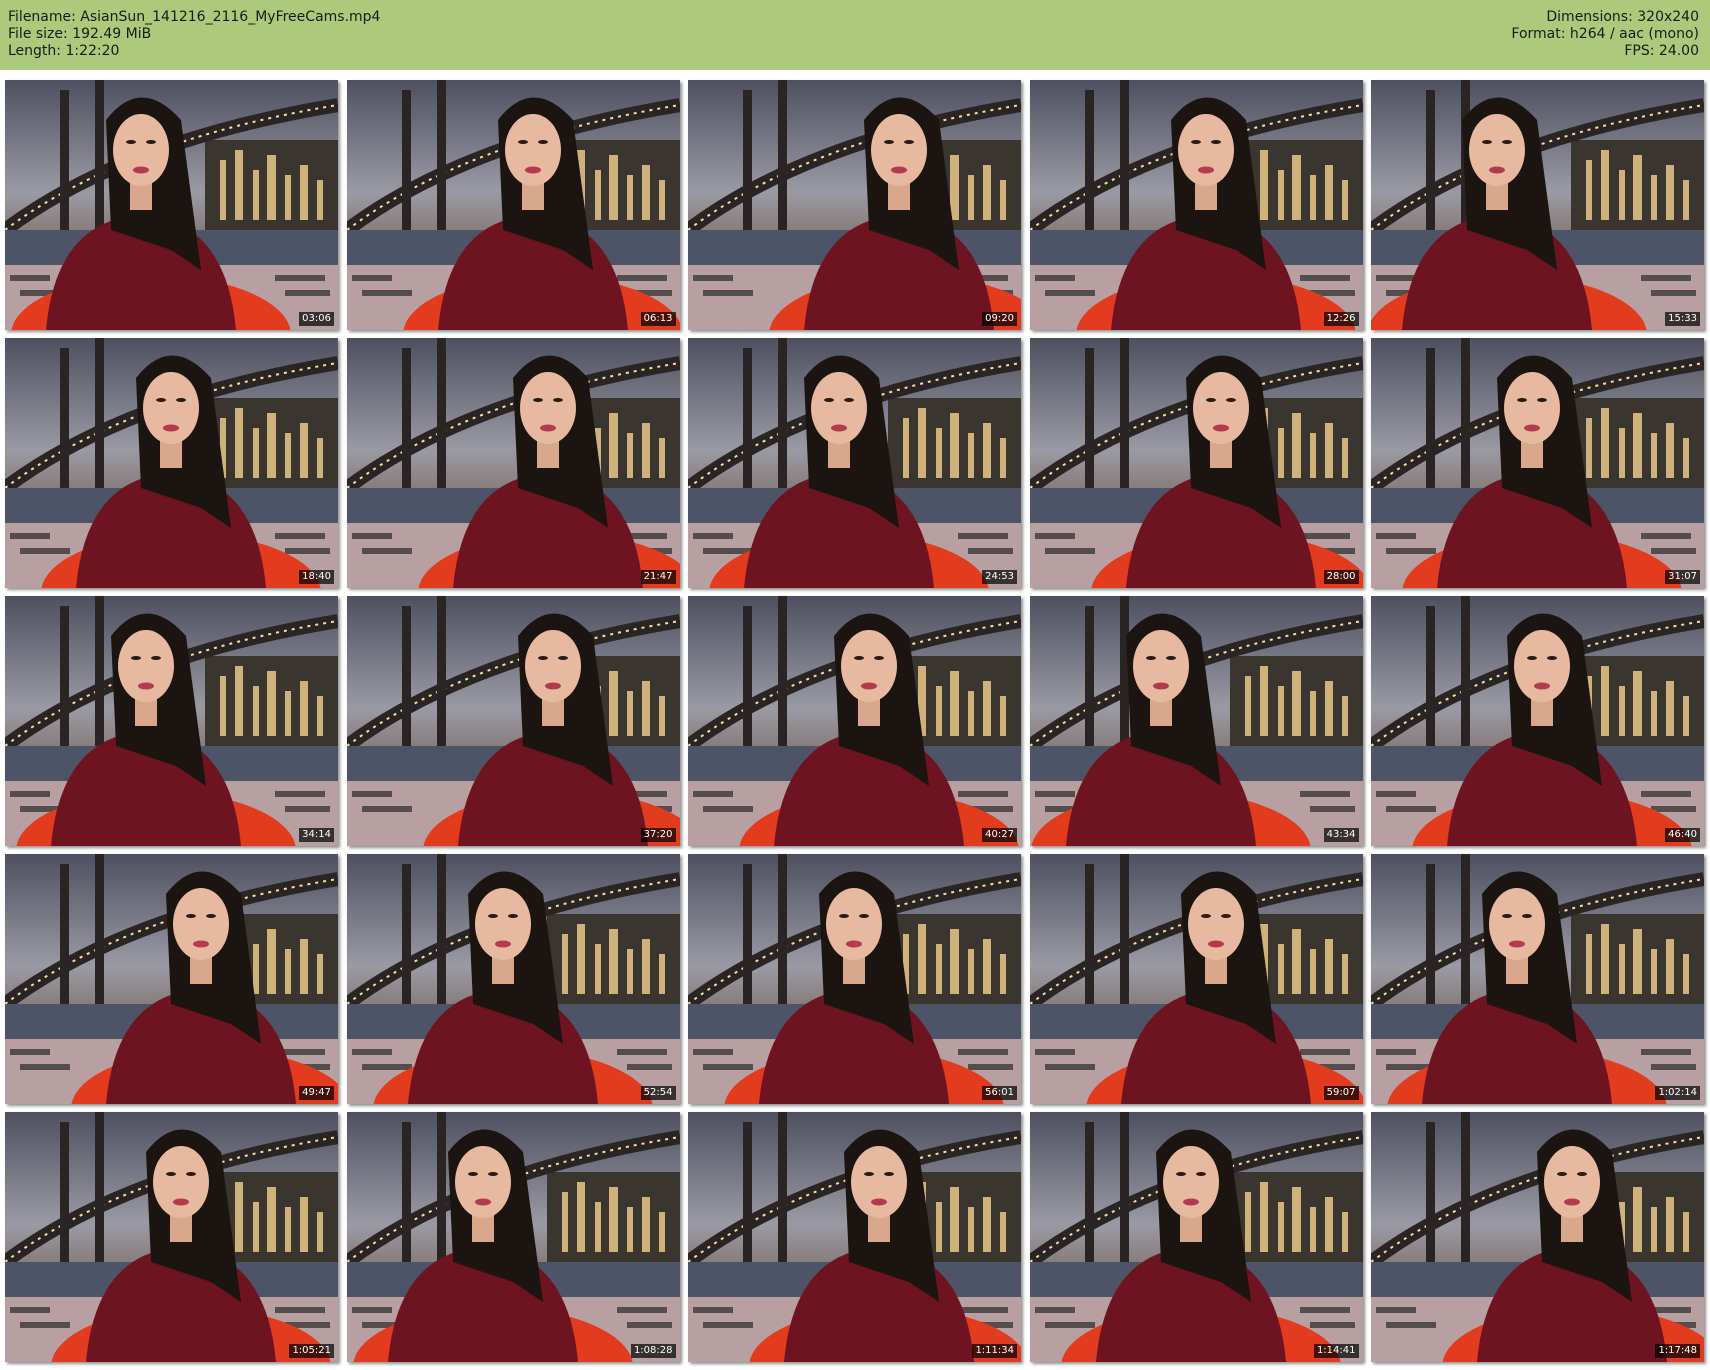 This screenshot has width=1710, height=1370. What do you see at coordinates (1622, 17) in the screenshot?
I see `dimensions-text: Dimensions: 320x240` at bounding box center [1622, 17].